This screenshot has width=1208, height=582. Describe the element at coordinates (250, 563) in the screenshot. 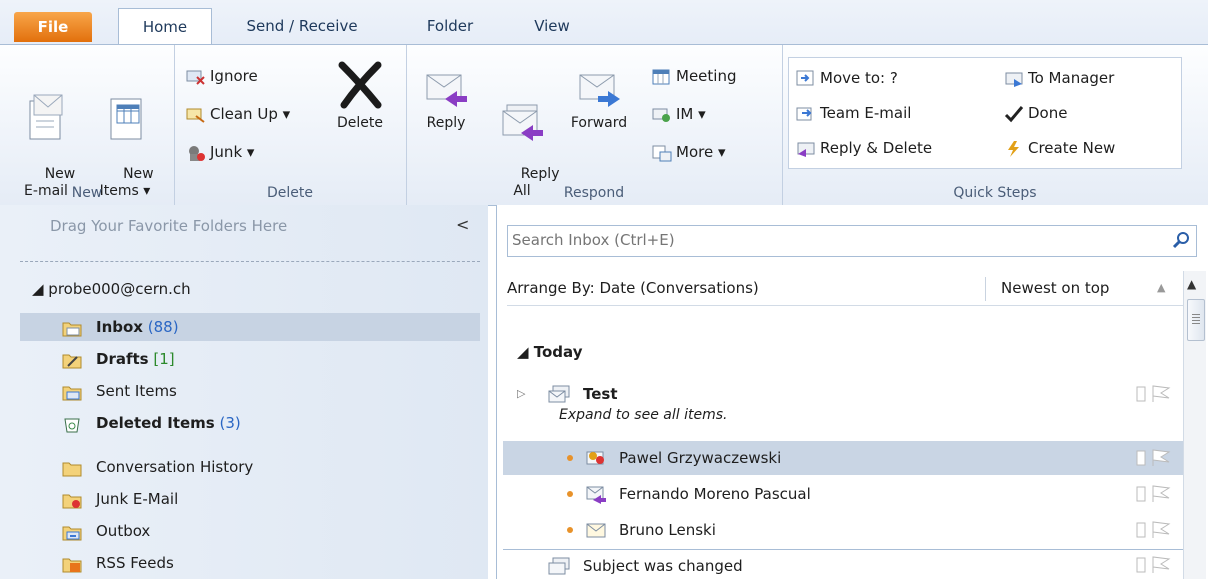

I see `folder-rss-feeds: RSS Feeds` at that location.